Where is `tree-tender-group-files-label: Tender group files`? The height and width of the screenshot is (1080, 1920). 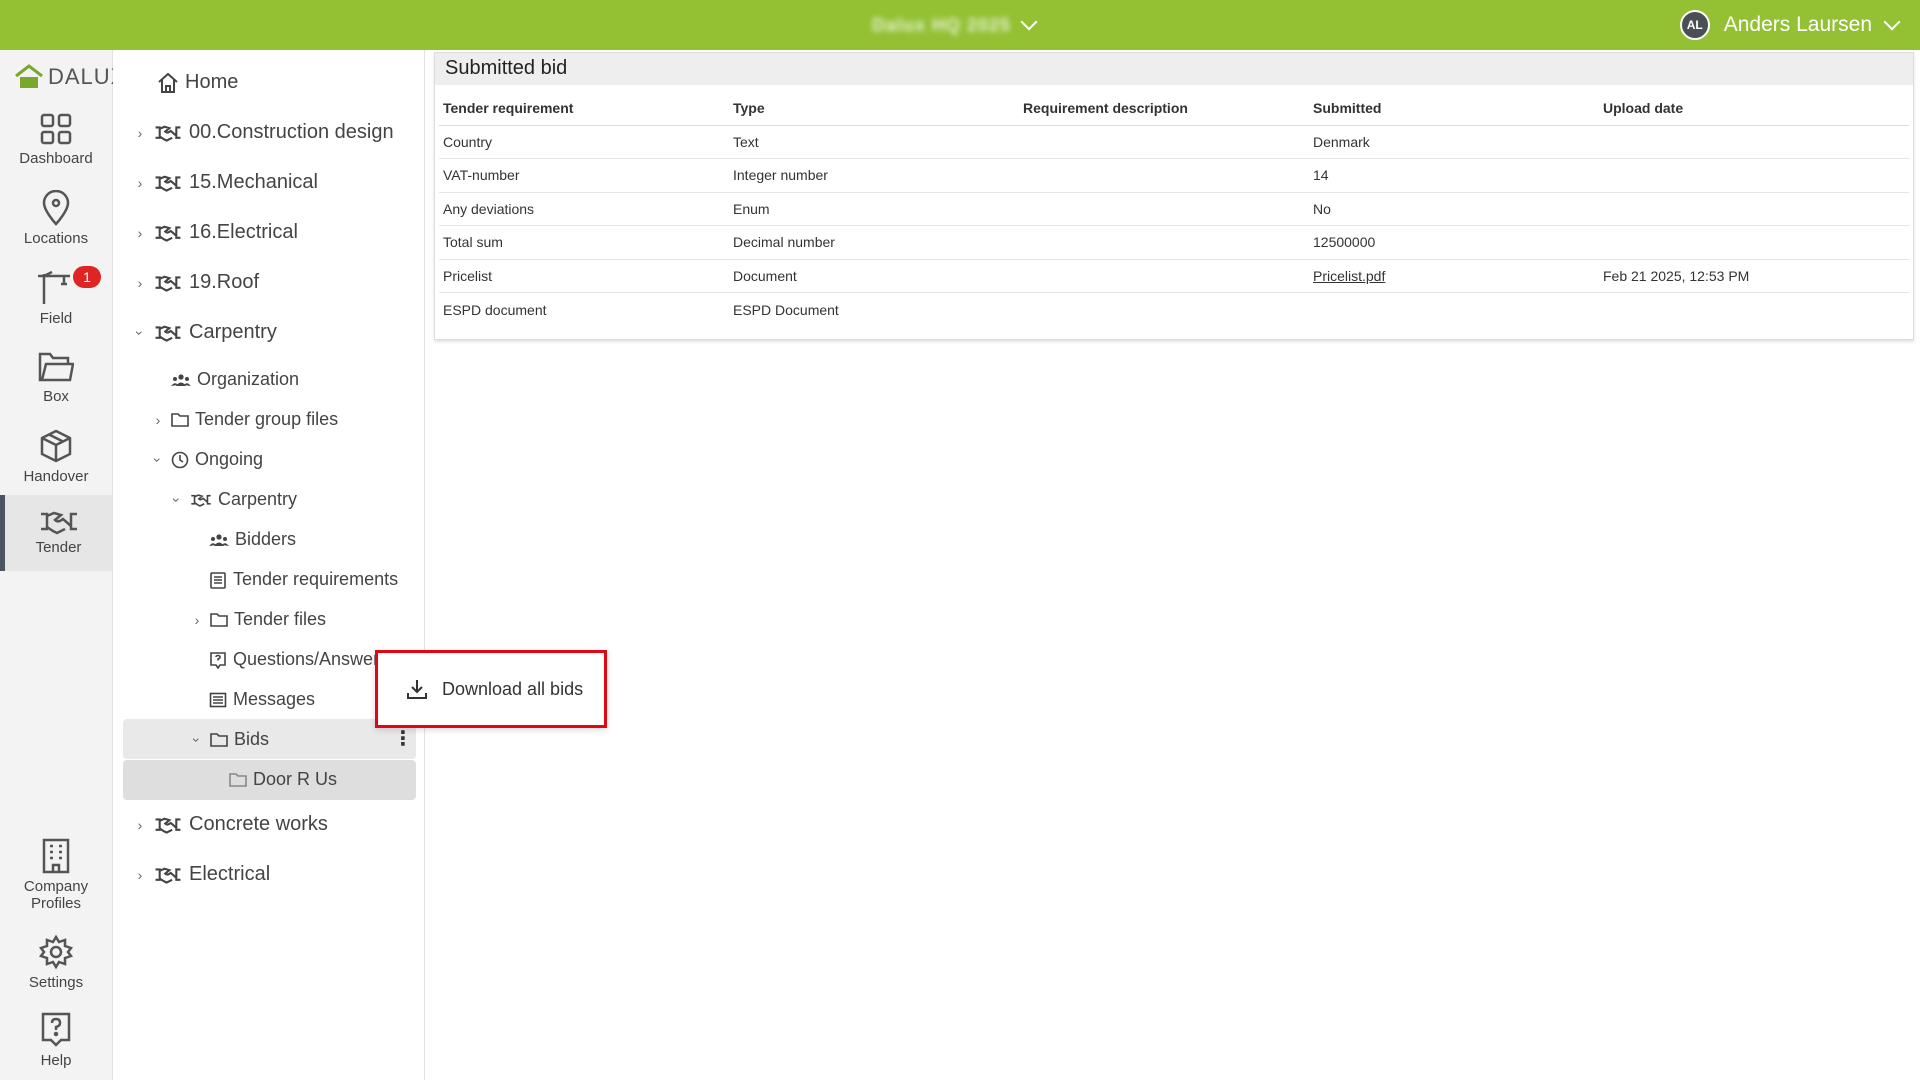
tree-tender-group-files-label: Tender group files is located at coordinates (267, 419).